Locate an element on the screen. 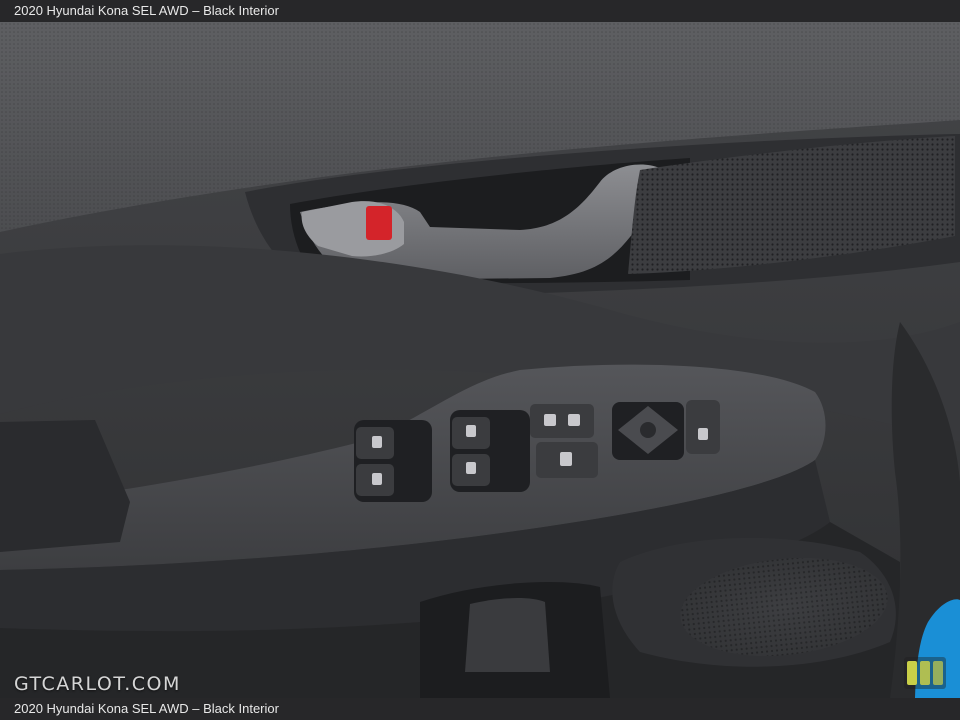  bottle-holder is located at coordinates (507, 635).